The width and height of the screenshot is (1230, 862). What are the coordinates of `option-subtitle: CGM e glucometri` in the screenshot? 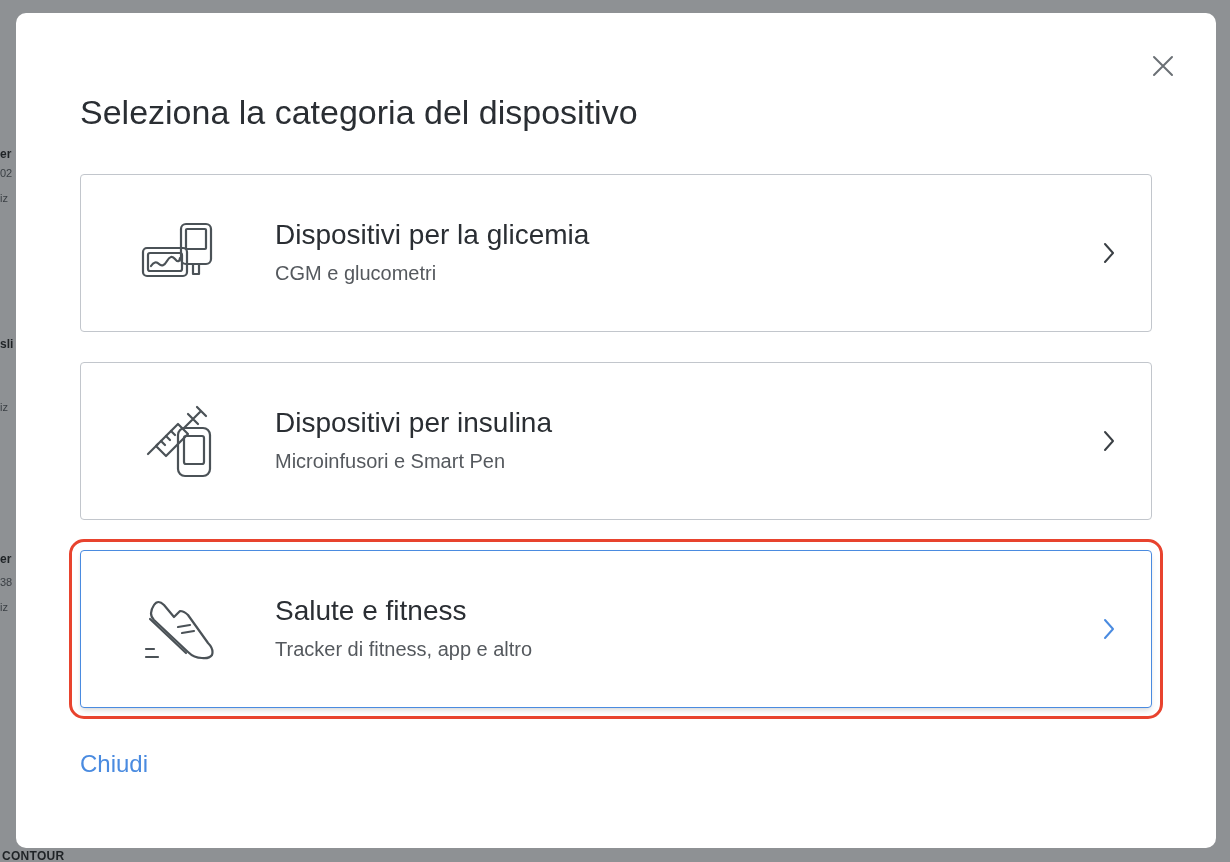 It's located at (356, 273).